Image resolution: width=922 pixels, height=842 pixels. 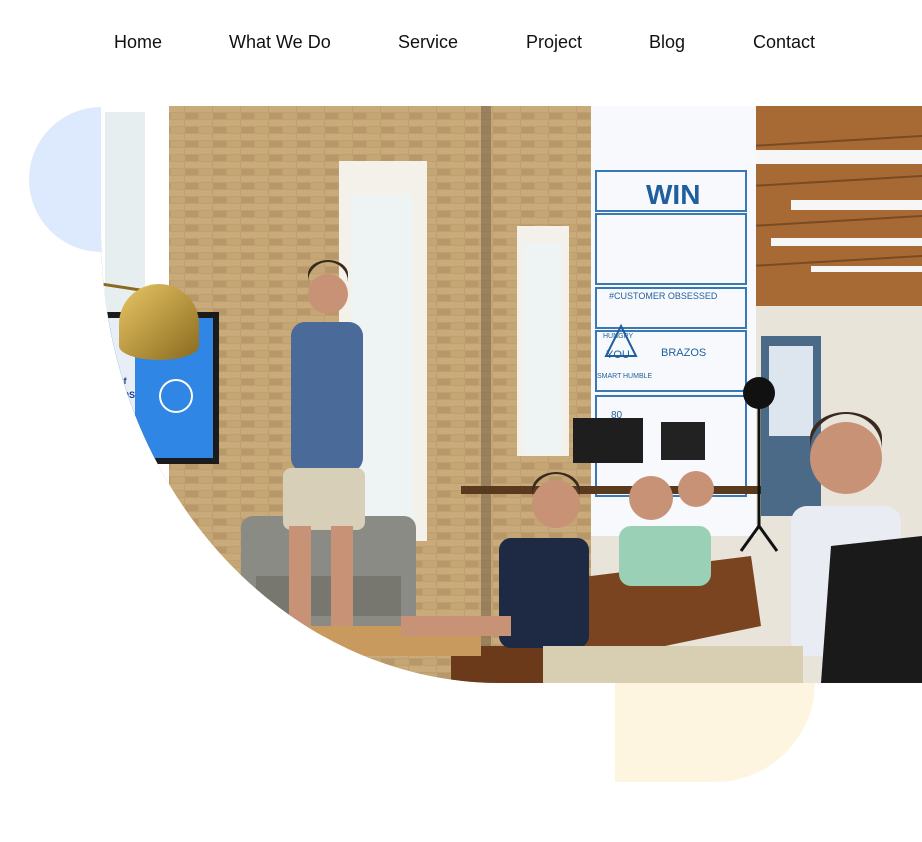 What do you see at coordinates (609, 376) in the screenshot?
I see `mural-smart-text: SMART` at bounding box center [609, 376].